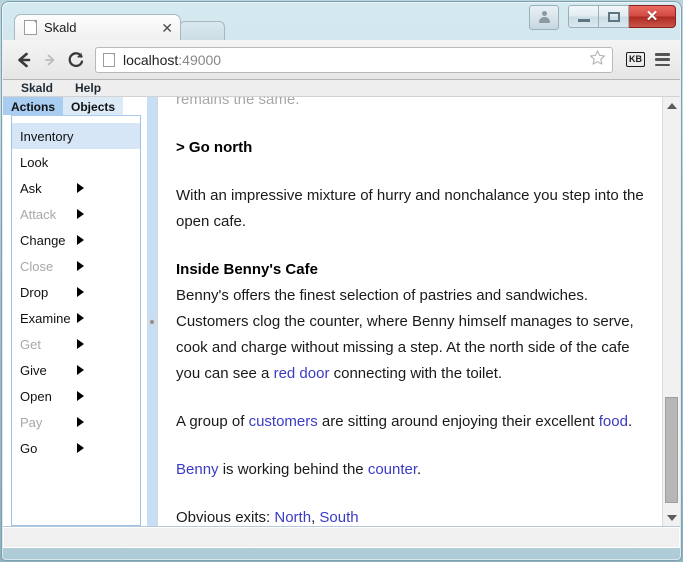 The image size is (683, 562). What do you see at coordinates (410, 105) in the screenshot?
I see `story-faded-line: remains the same.` at bounding box center [410, 105].